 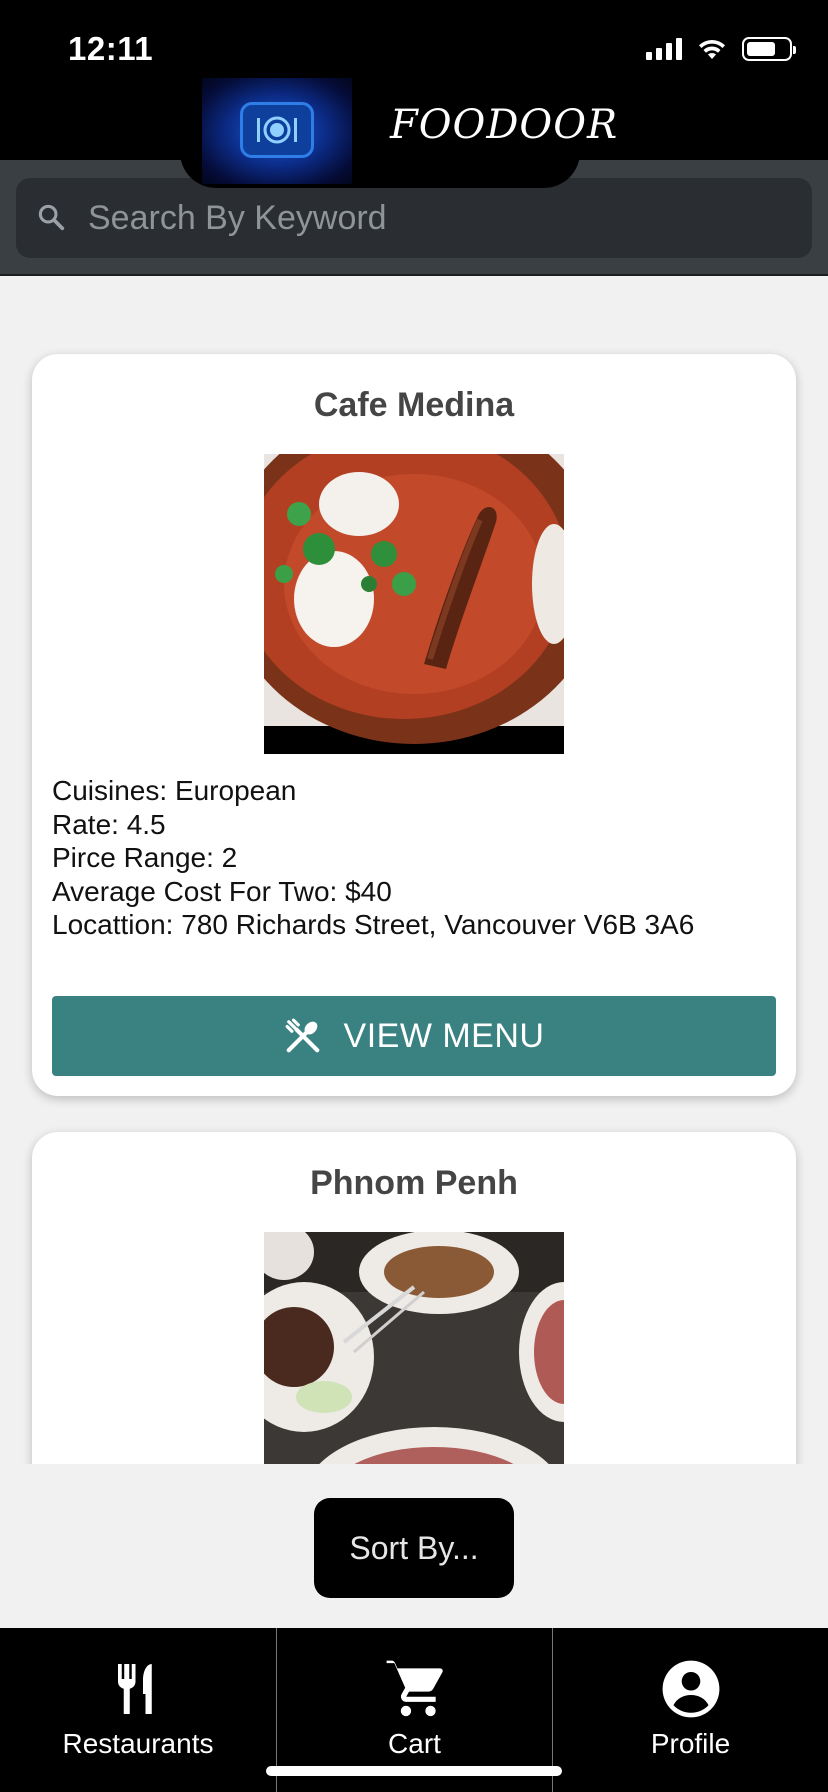 What do you see at coordinates (504, 125) in the screenshot?
I see `brand-name: FOODOOR` at bounding box center [504, 125].